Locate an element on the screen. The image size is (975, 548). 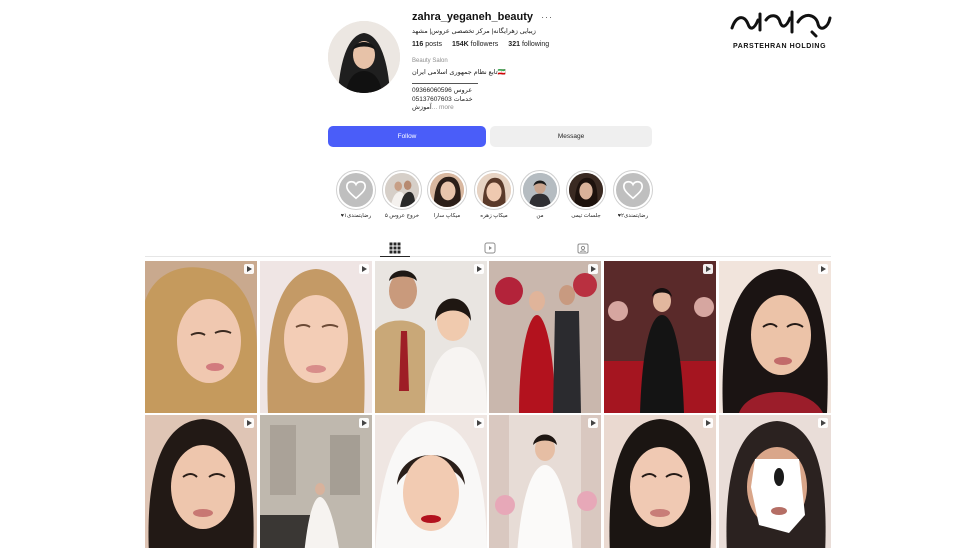
posts-count-stat: 116 posts is located at coordinates (427, 44).